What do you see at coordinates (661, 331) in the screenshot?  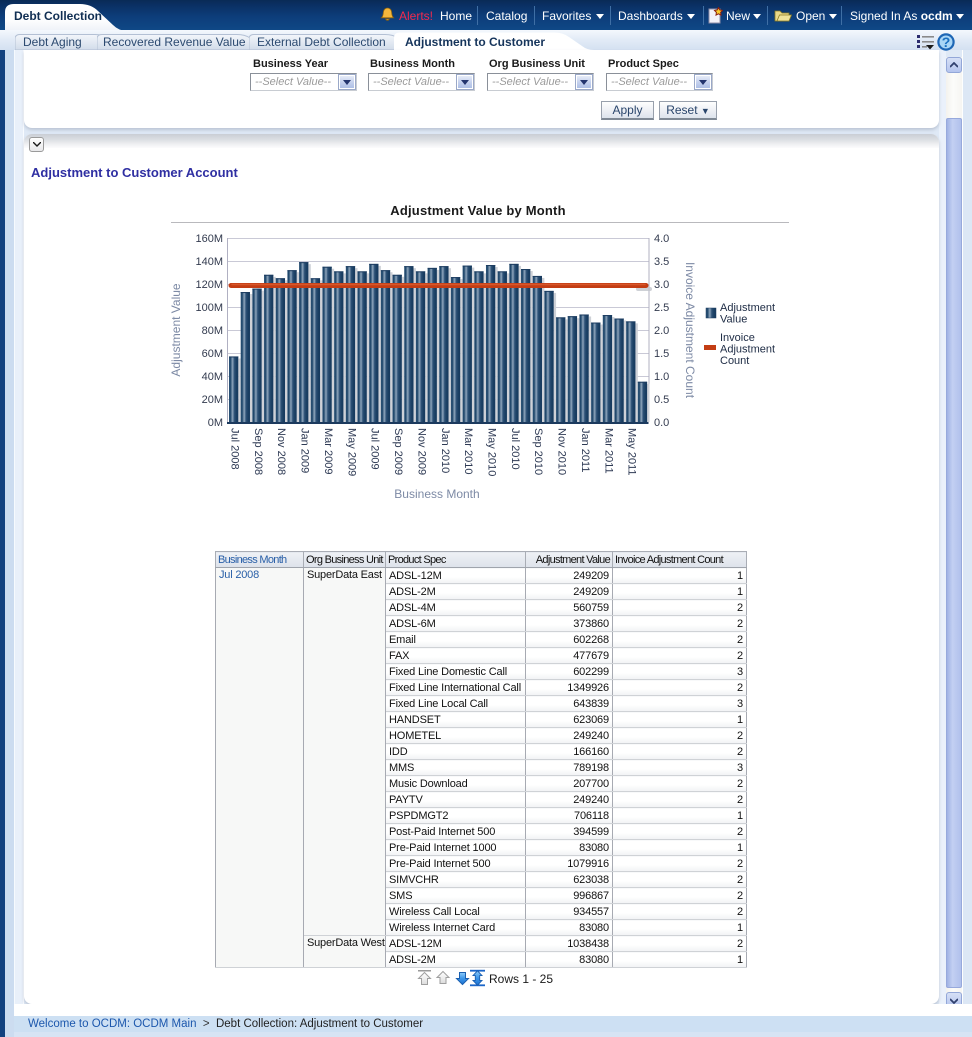 I see `svg-text: 2.0` at bounding box center [661, 331].